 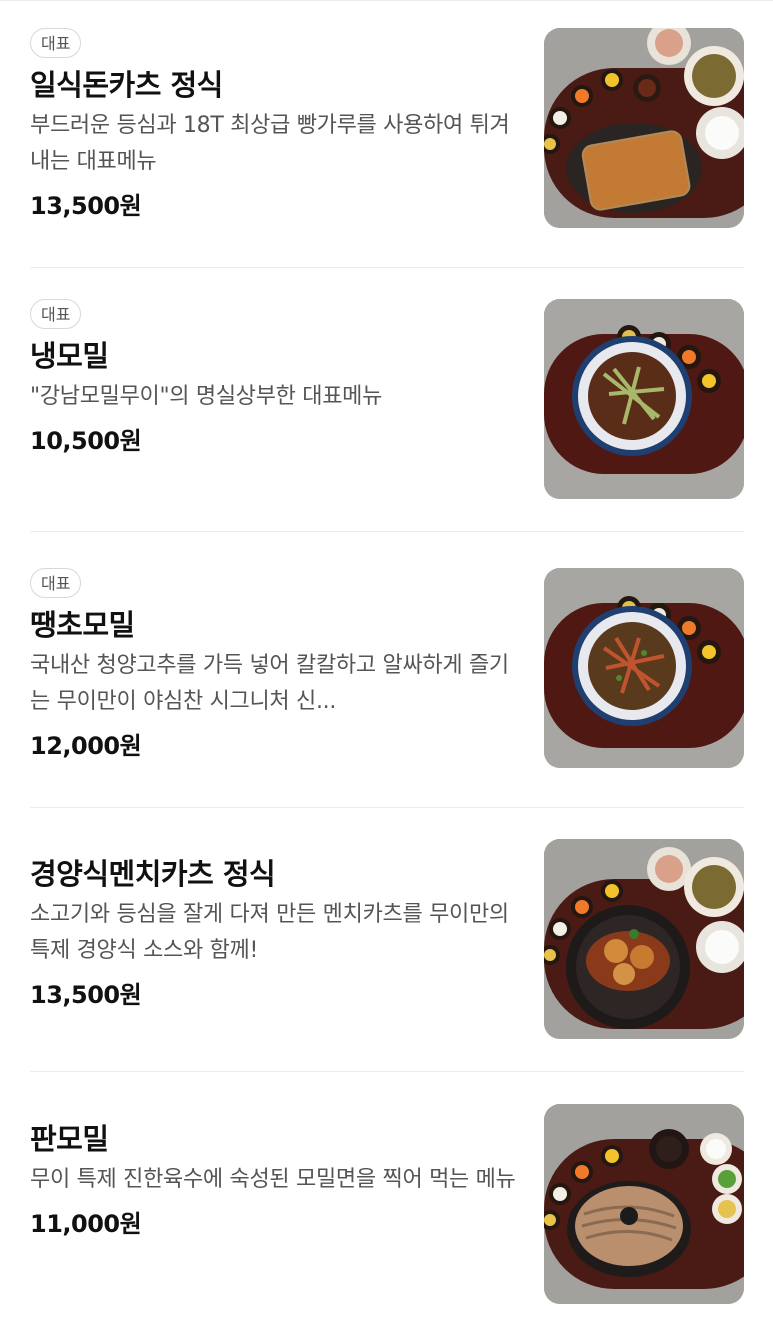 What do you see at coordinates (386, 0) in the screenshot?
I see `top-divider` at bounding box center [386, 0].